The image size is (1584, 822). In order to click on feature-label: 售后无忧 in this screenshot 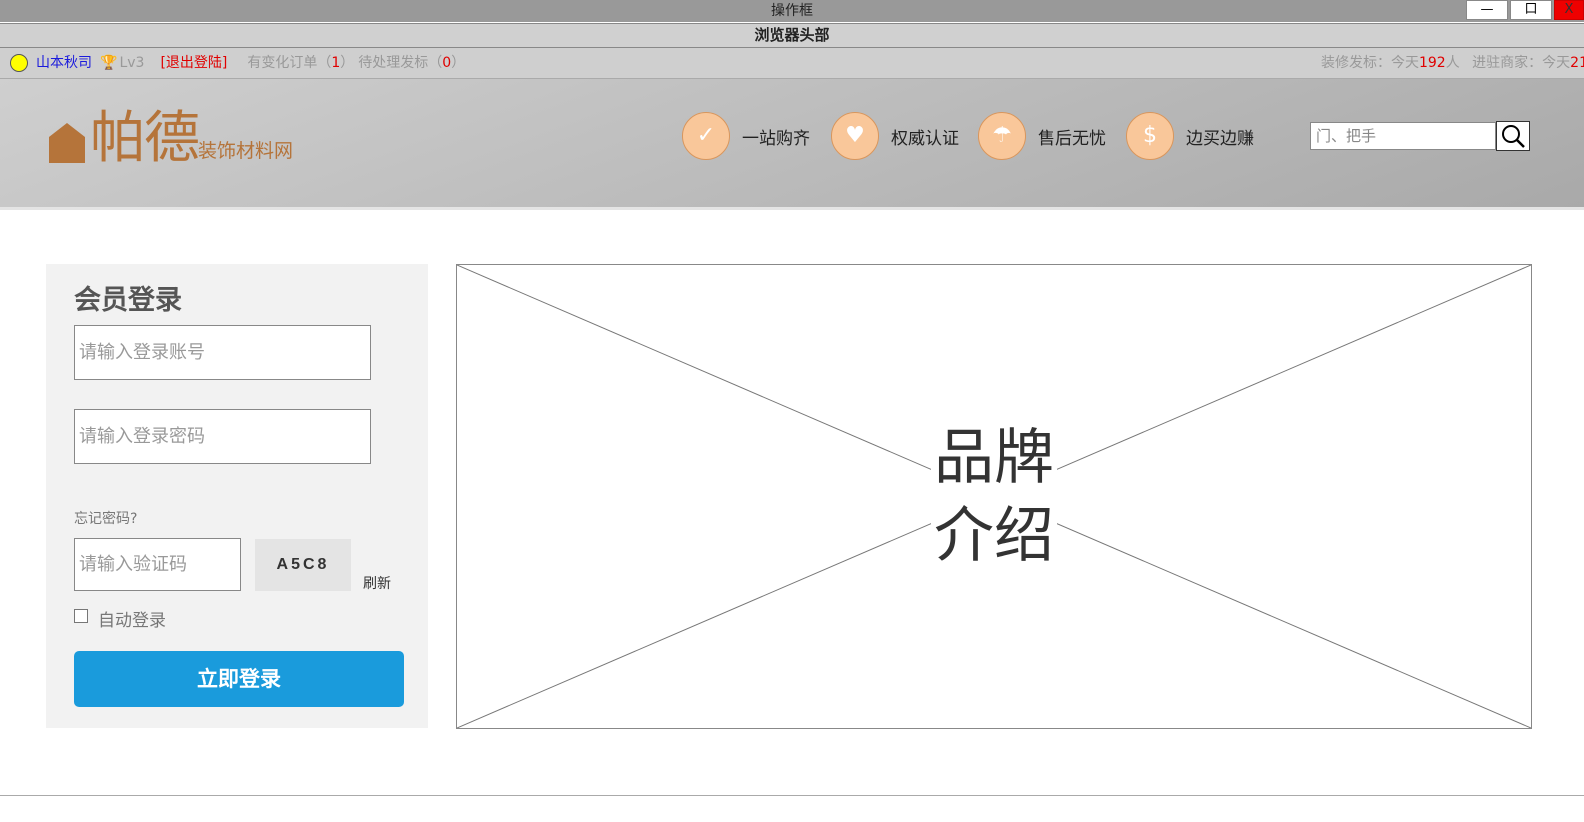, I will do `click(1072, 138)`.